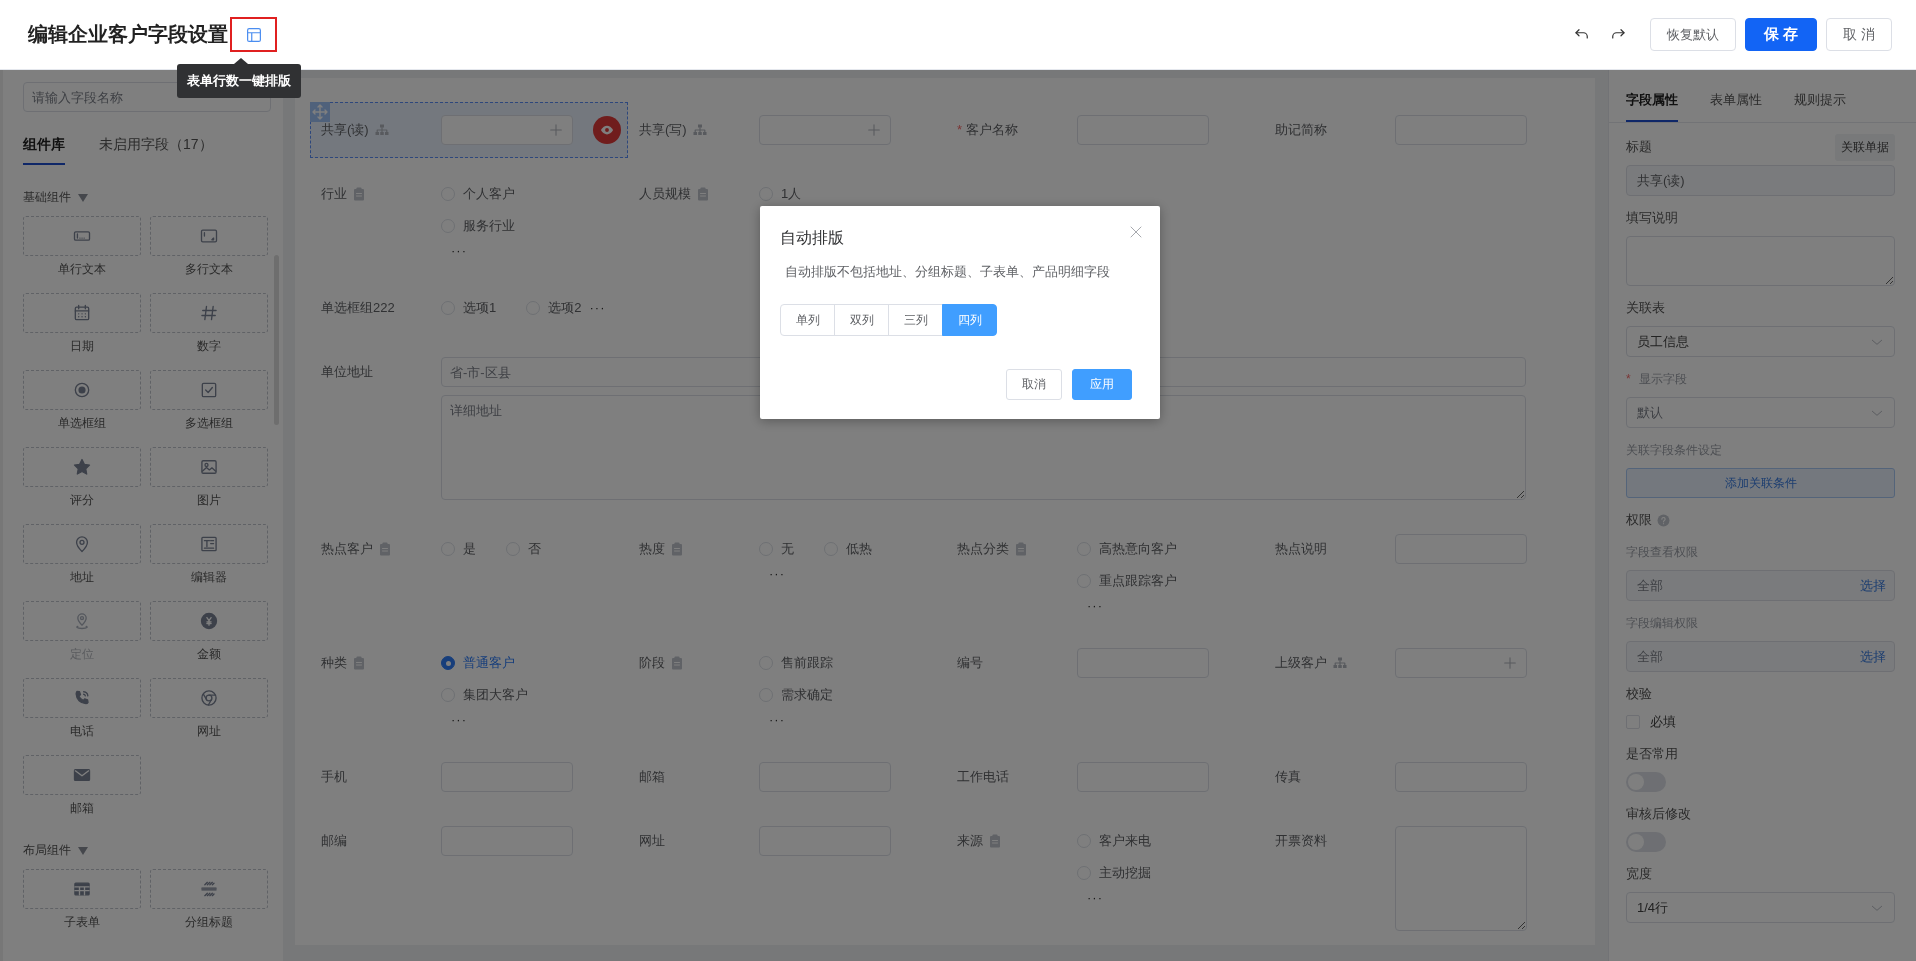 The height and width of the screenshot is (961, 1916). Describe the element at coordinates (1663, 722) in the screenshot. I see `checkbox-label: 必填` at that location.